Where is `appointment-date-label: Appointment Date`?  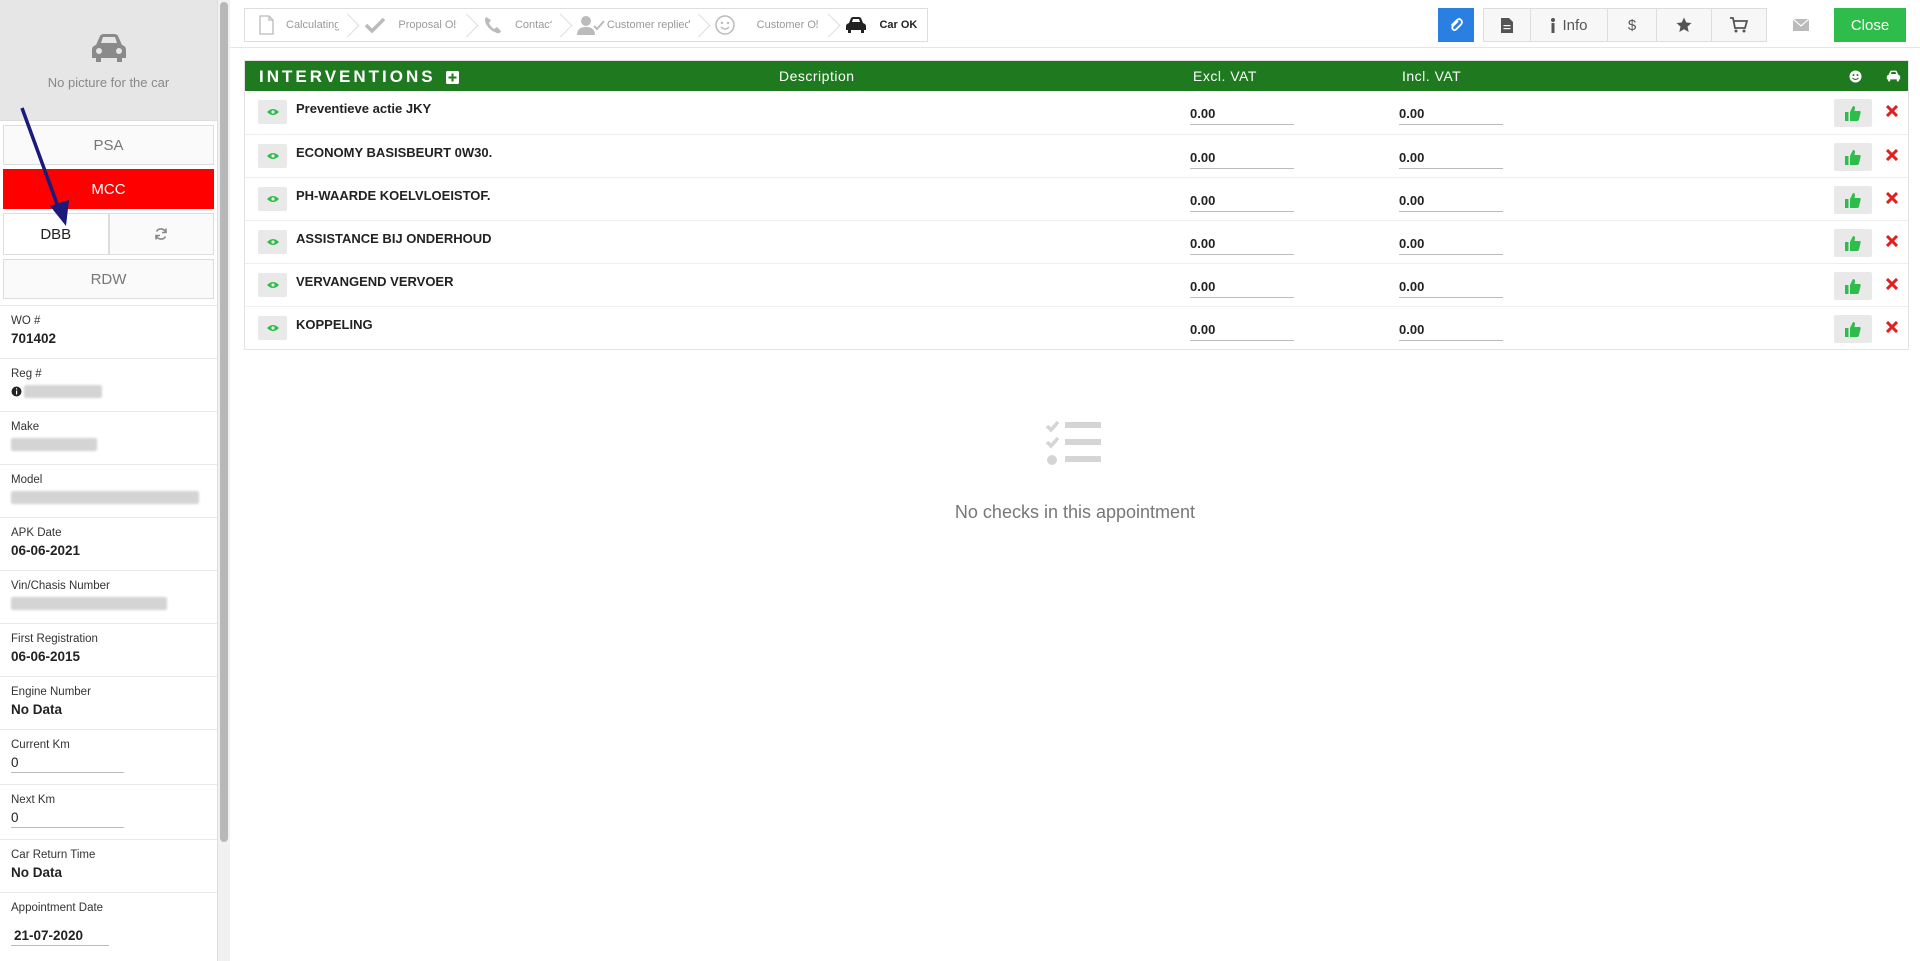
appointment-date-label: Appointment Date is located at coordinates (57, 908).